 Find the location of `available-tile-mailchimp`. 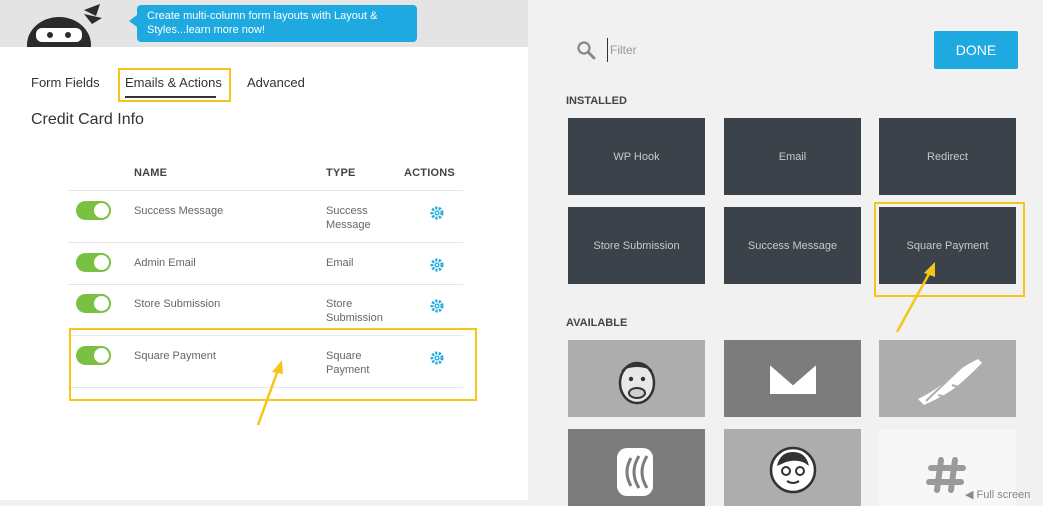

available-tile-mailchimp is located at coordinates (636, 378).